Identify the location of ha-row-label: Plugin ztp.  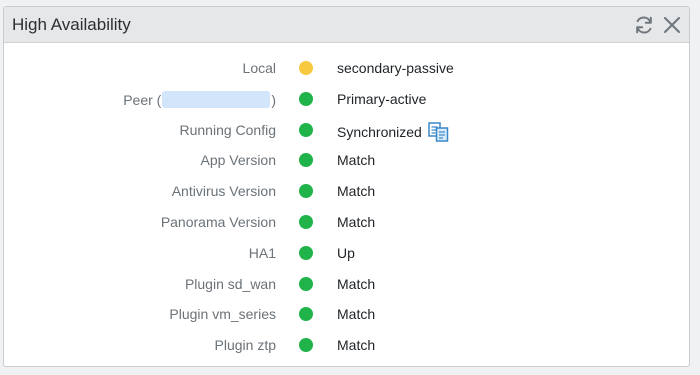
(245, 345).